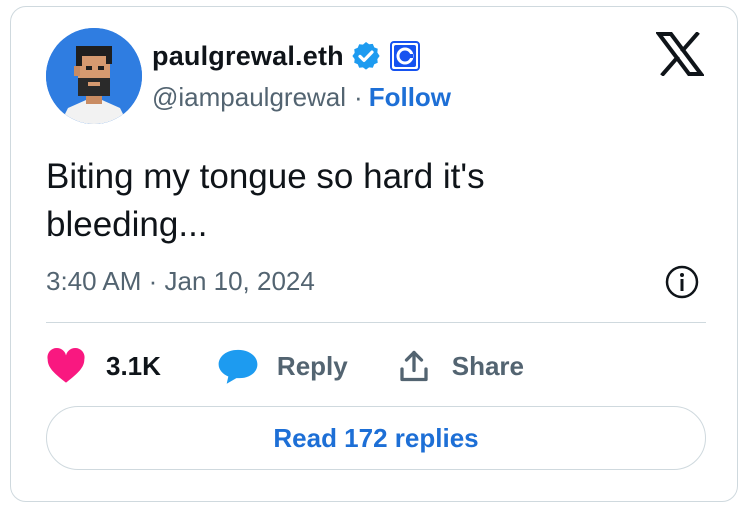  Describe the element at coordinates (103, 366) in the screenshot. I see `like-button: 3.1K` at that location.